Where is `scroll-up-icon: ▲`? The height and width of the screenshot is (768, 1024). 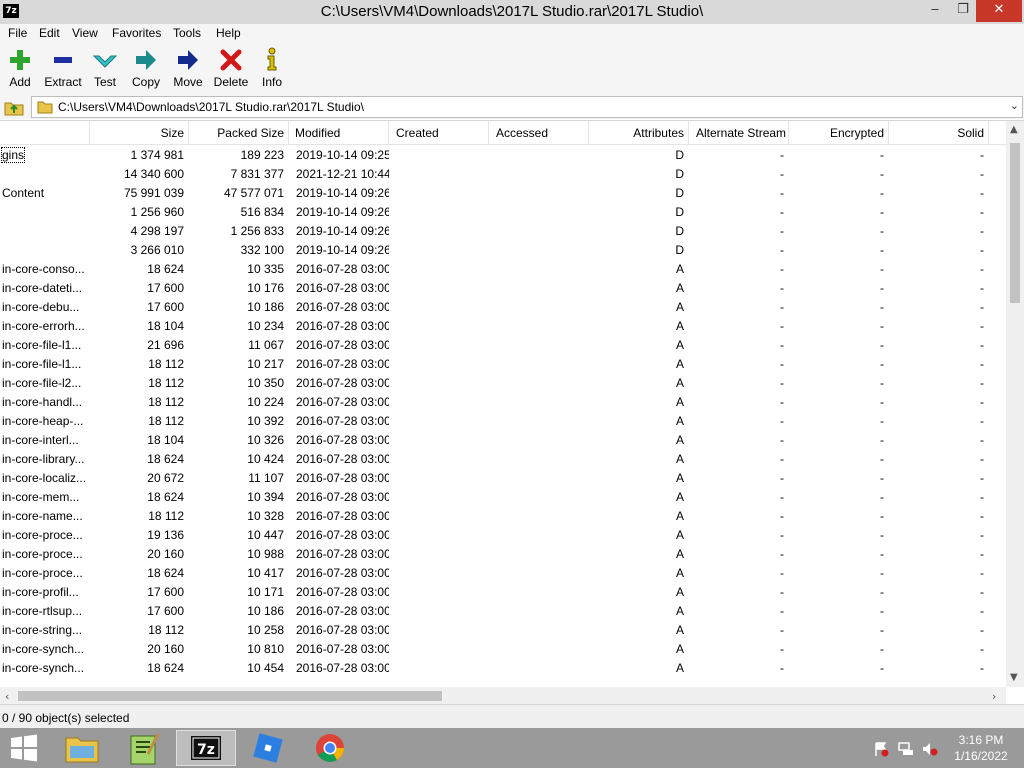 scroll-up-icon: ▲ is located at coordinates (1014, 129).